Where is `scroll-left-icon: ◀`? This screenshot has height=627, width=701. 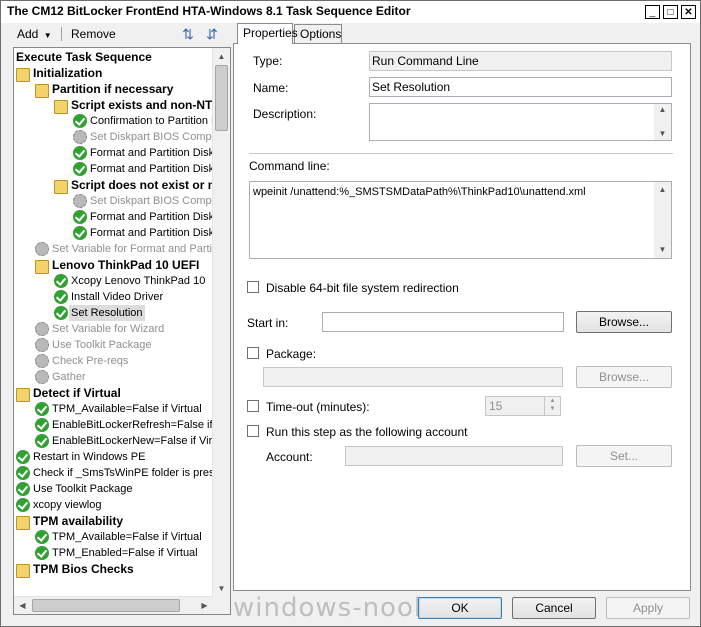 scroll-left-icon: ◀ is located at coordinates (22, 605).